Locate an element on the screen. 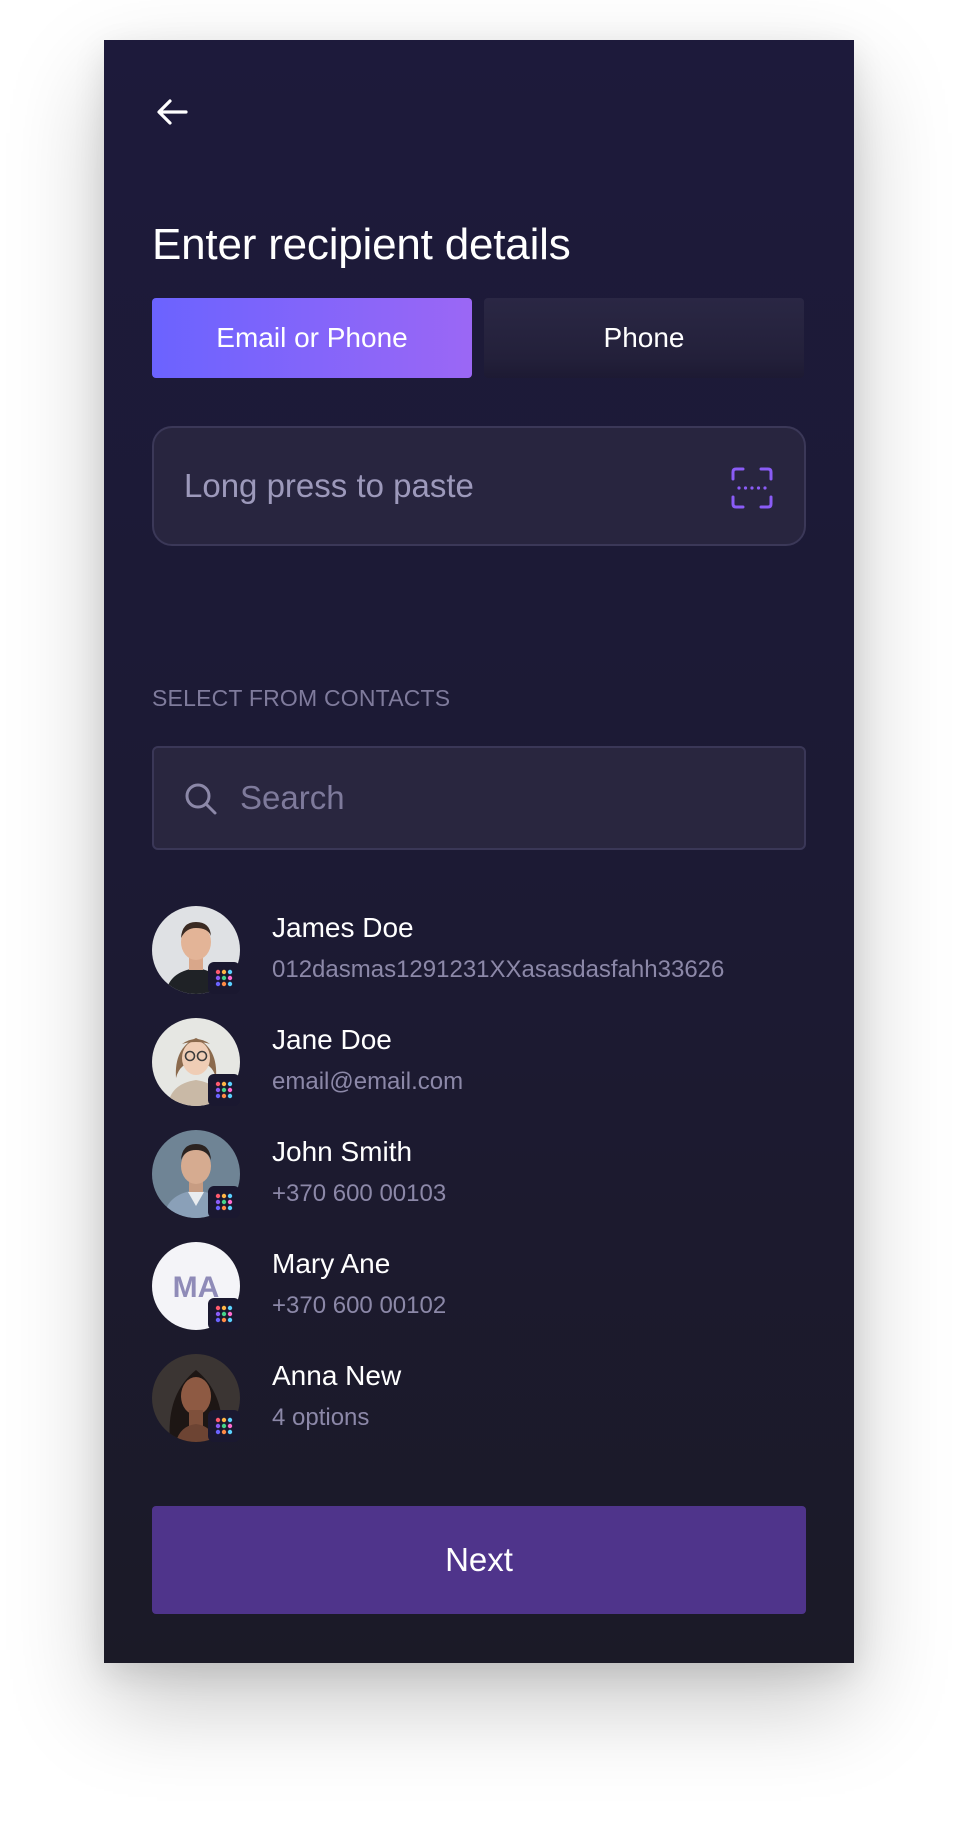 This screenshot has width=958, height=1832. contact-detail: email@email.com is located at coordinates (368, 1081).